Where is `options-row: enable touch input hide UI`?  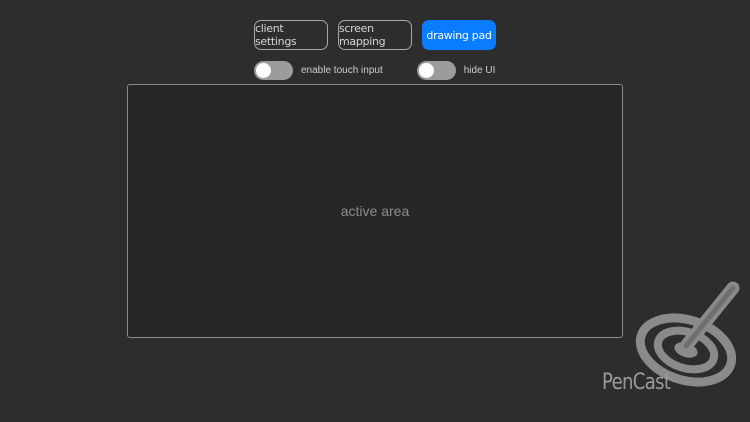 options-row: enable touch input hide UI is located at coordinates (374, 70).